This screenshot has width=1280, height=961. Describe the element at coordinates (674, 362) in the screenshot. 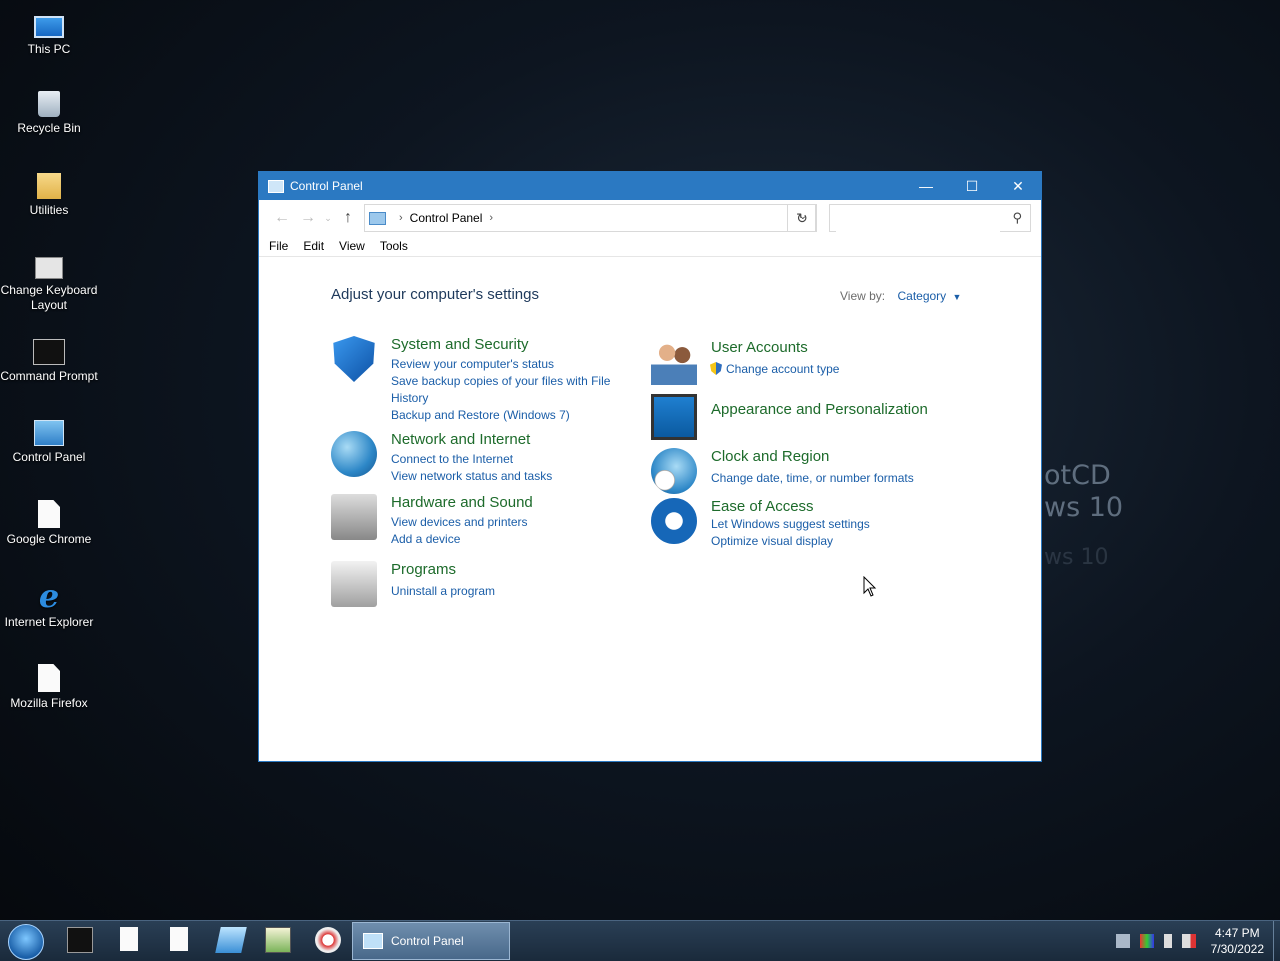

I see `users-icon` at that location.